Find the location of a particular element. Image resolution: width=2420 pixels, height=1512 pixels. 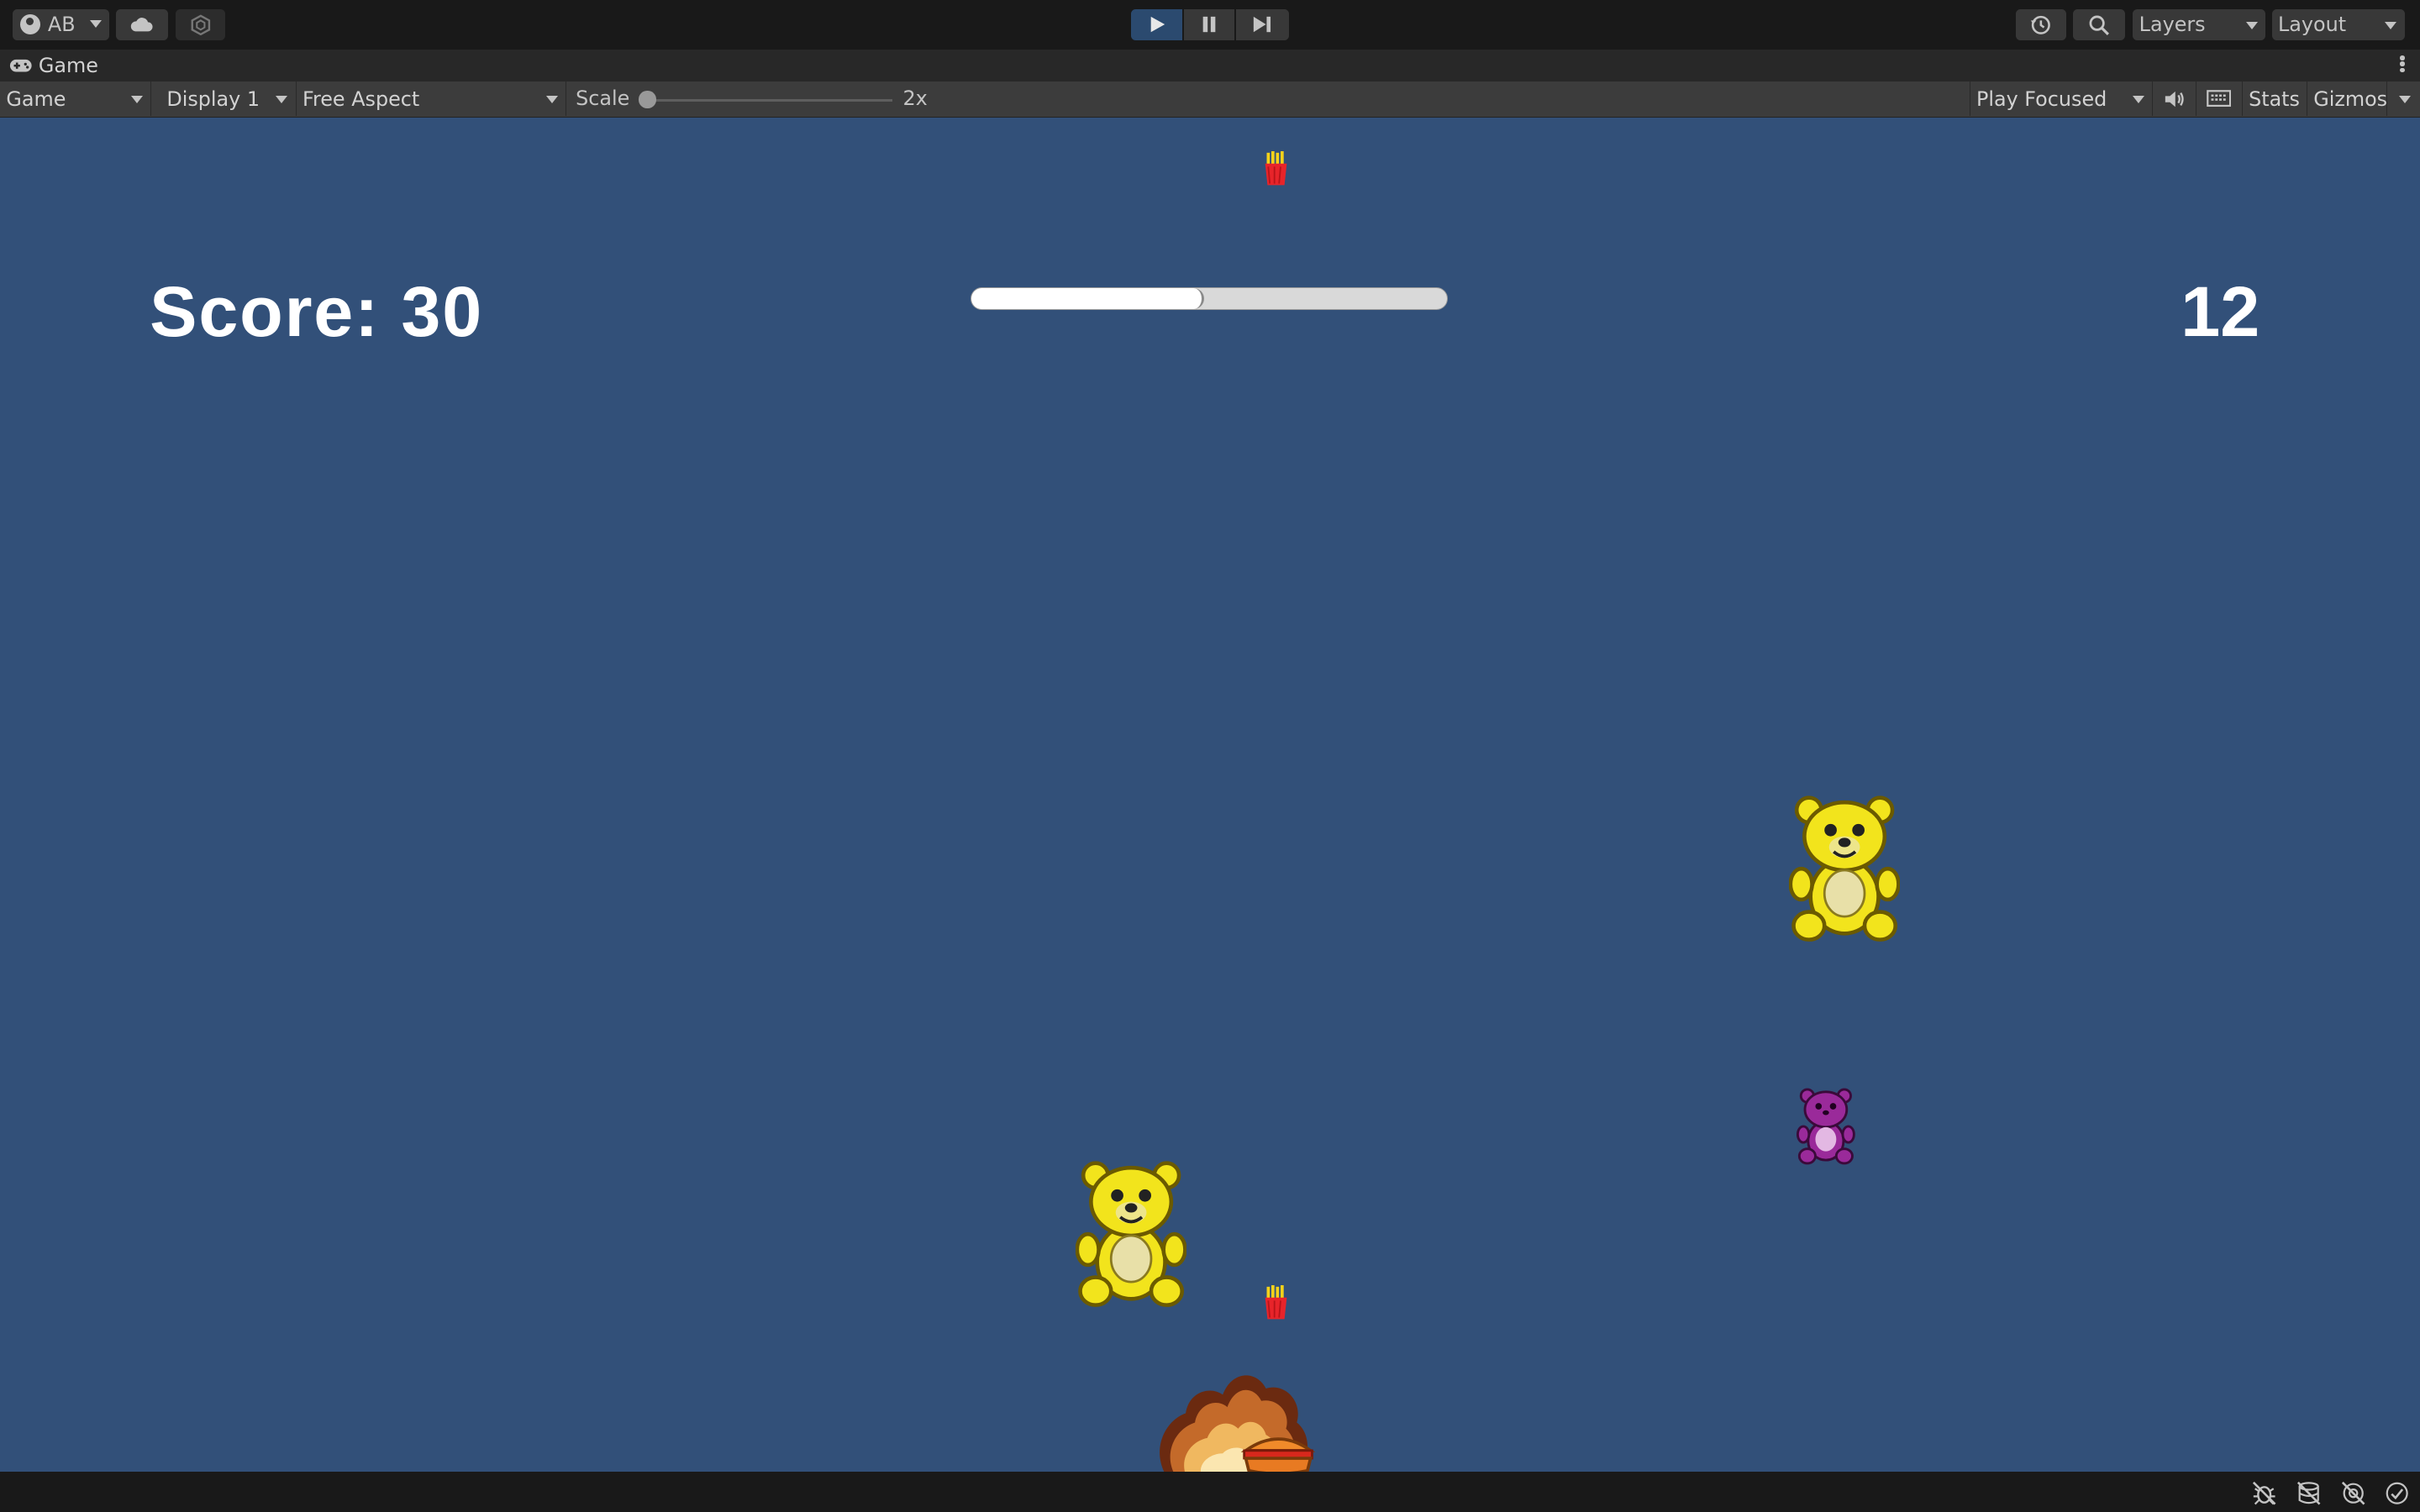

display-dropdown: Display 1 is located at coordinates (224, 98).